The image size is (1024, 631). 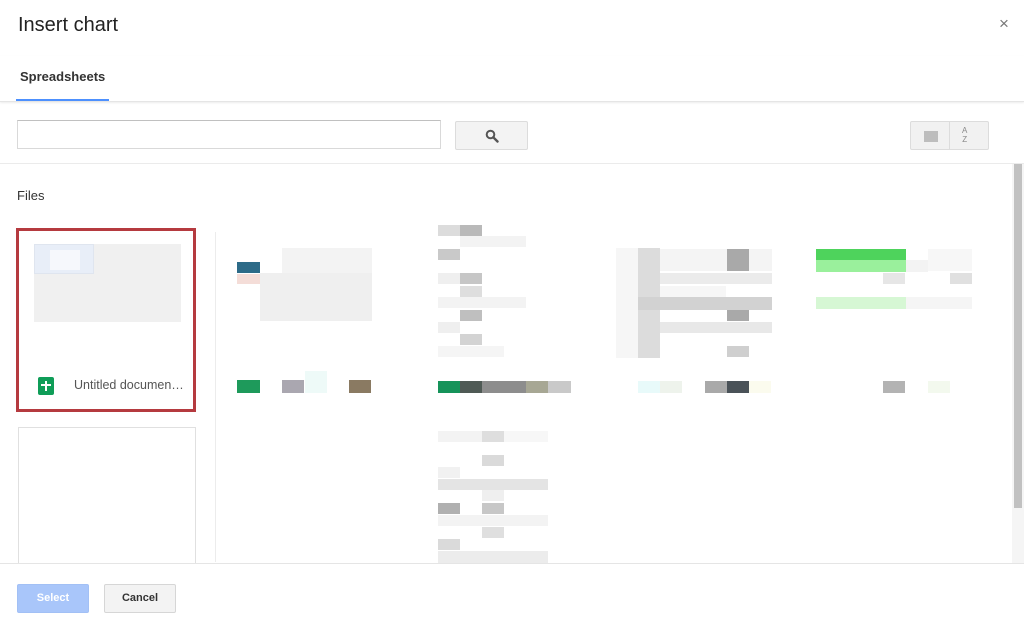 What do you see at coordinates (512, 79) in the screenshot?
I see `tab-bar: Spreadsheets` at bounding box center [512, 79].